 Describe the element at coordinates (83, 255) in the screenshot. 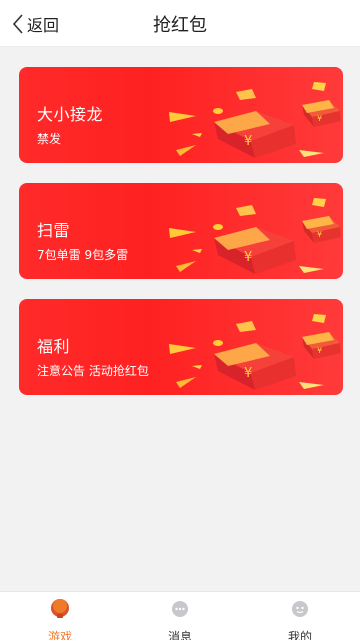

I see `card-subtitle: 7包单雷 9包多雷` at that location.